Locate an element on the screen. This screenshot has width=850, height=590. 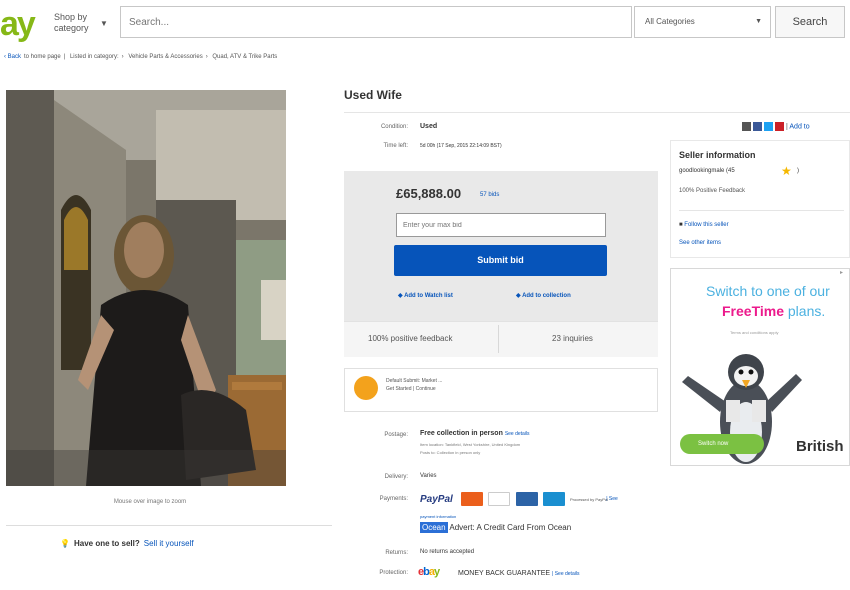
pinterest-icon is located at coordinates (779, 126).